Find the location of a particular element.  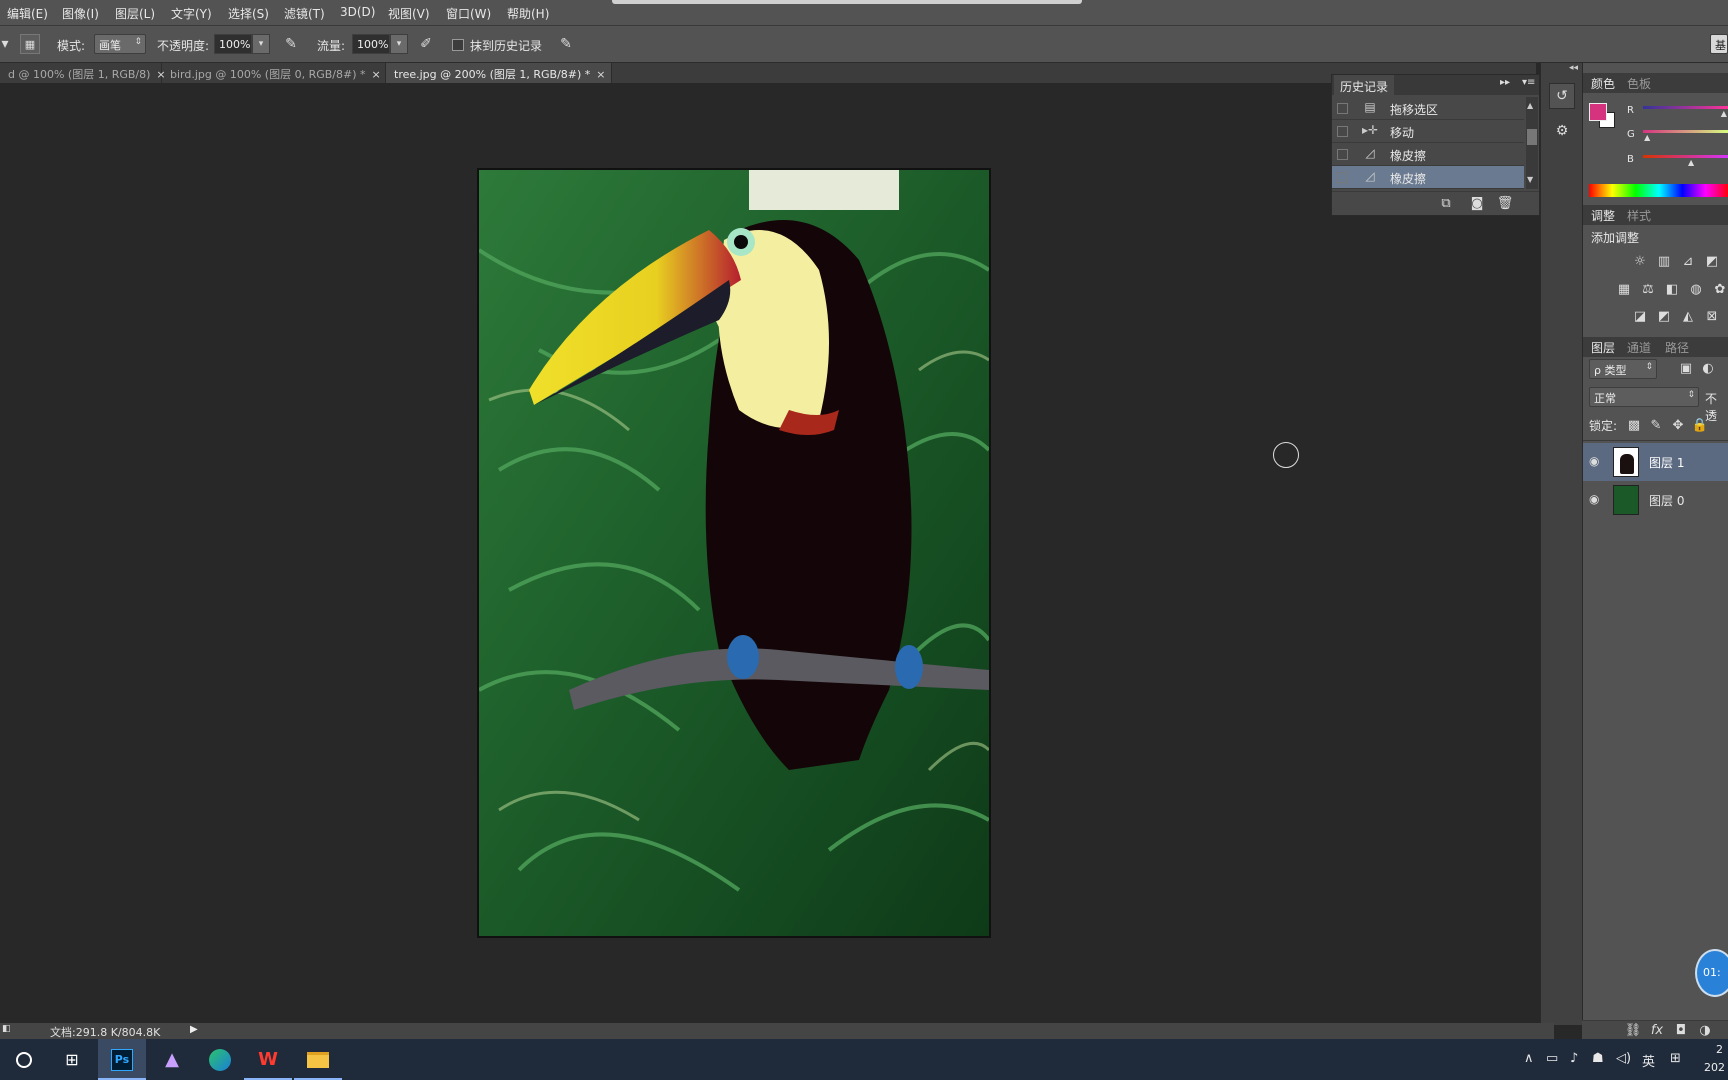

tab-bird: bird.jpg @ 100% (图层 0, RGB/8#) * × is located at coordinates (274, 73).